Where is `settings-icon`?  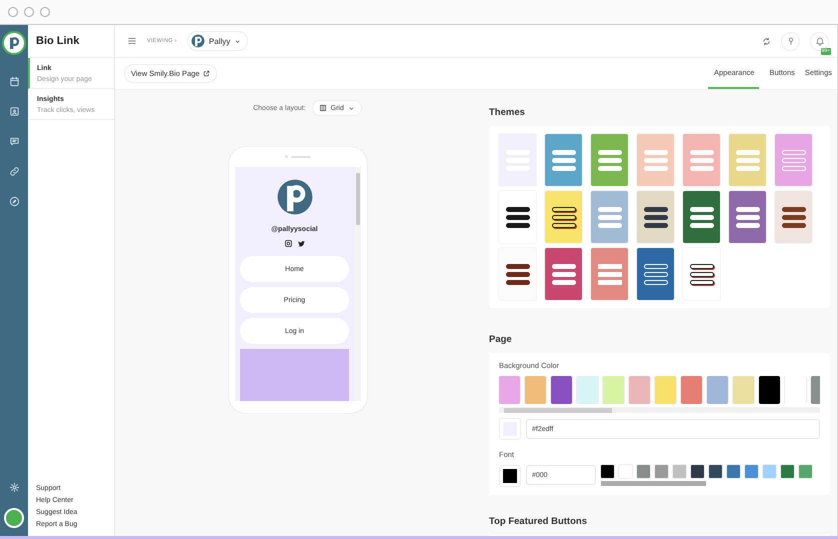 settings-icon is located at coordinates (14, 487).